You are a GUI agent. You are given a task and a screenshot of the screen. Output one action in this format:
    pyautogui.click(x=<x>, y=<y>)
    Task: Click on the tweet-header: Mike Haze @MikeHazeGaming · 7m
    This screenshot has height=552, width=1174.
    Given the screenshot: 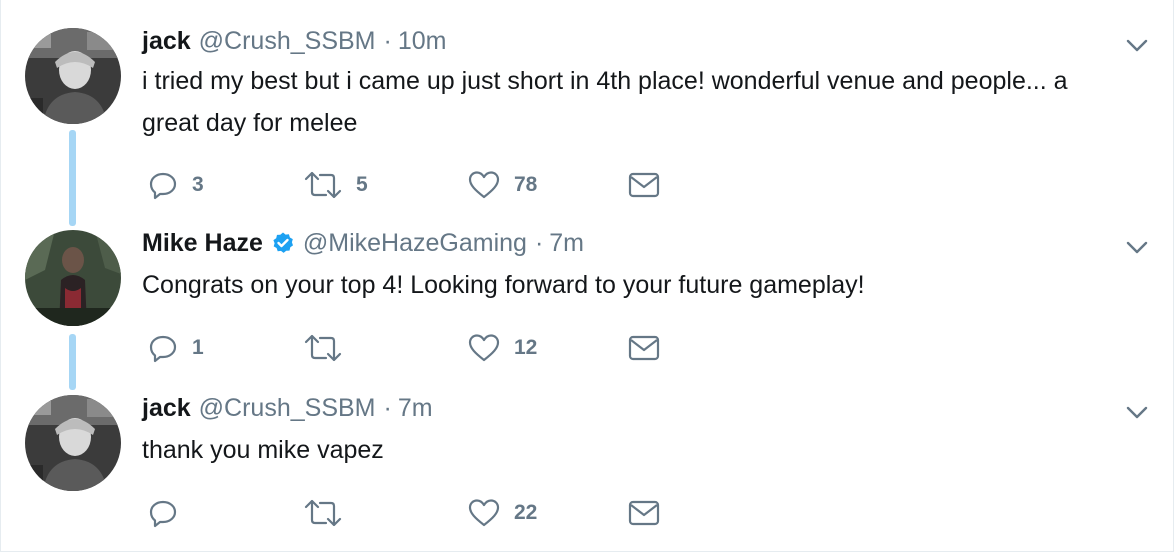 What is the action you would take?
    pyautogui.click(x=363, y=243)
    